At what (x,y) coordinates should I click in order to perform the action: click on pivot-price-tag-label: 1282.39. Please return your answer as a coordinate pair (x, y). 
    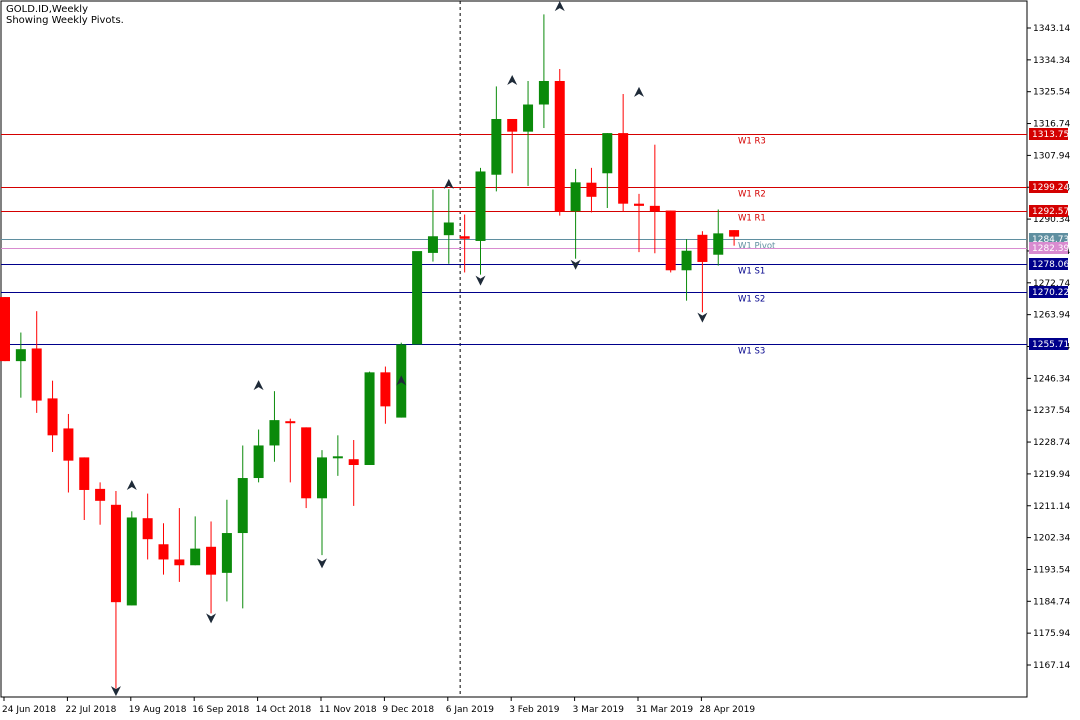
    Looking at the image, I should click on (1050, 249).